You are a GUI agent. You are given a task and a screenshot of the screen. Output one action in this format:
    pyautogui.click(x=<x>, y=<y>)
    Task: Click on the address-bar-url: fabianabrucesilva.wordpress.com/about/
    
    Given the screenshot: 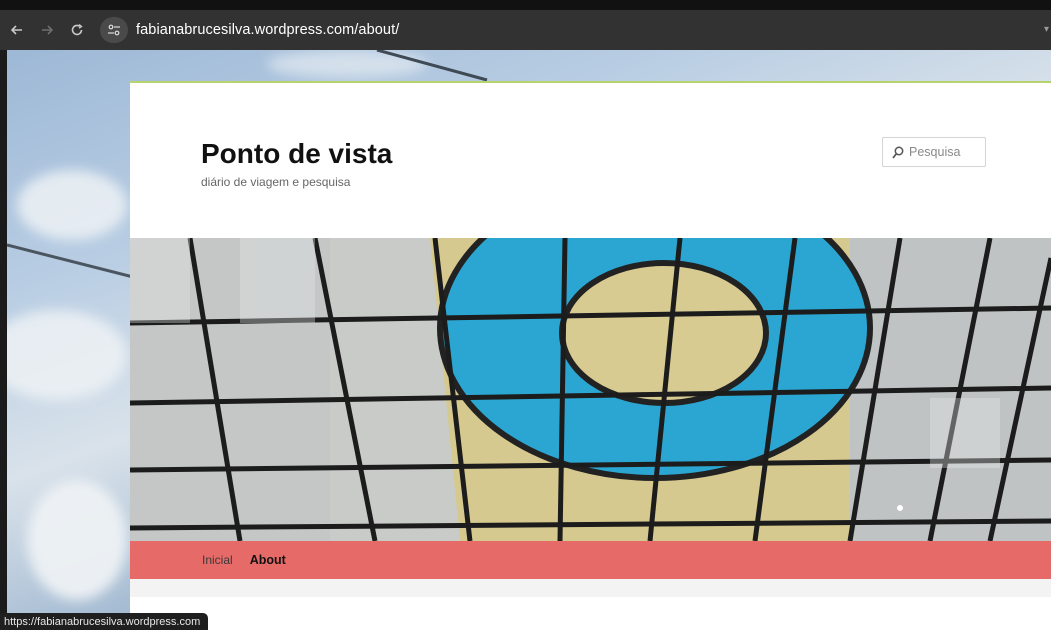 What is the action you would take?
    pyautogui.click(x=267, y=30)
    